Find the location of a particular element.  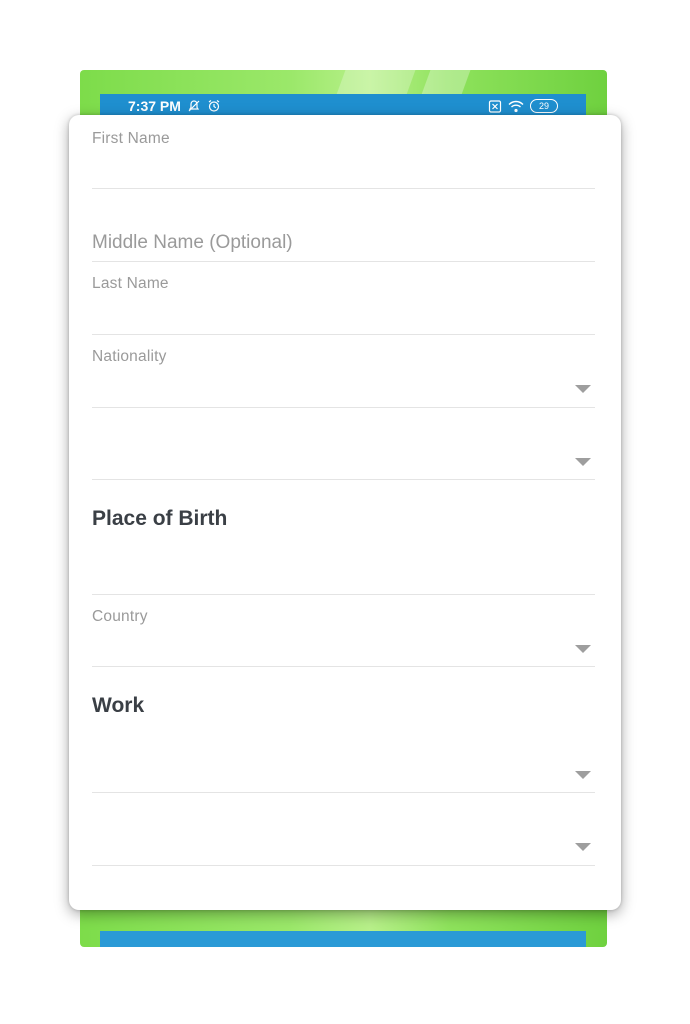

work-heading: Work is located at coordinates (118, 705).